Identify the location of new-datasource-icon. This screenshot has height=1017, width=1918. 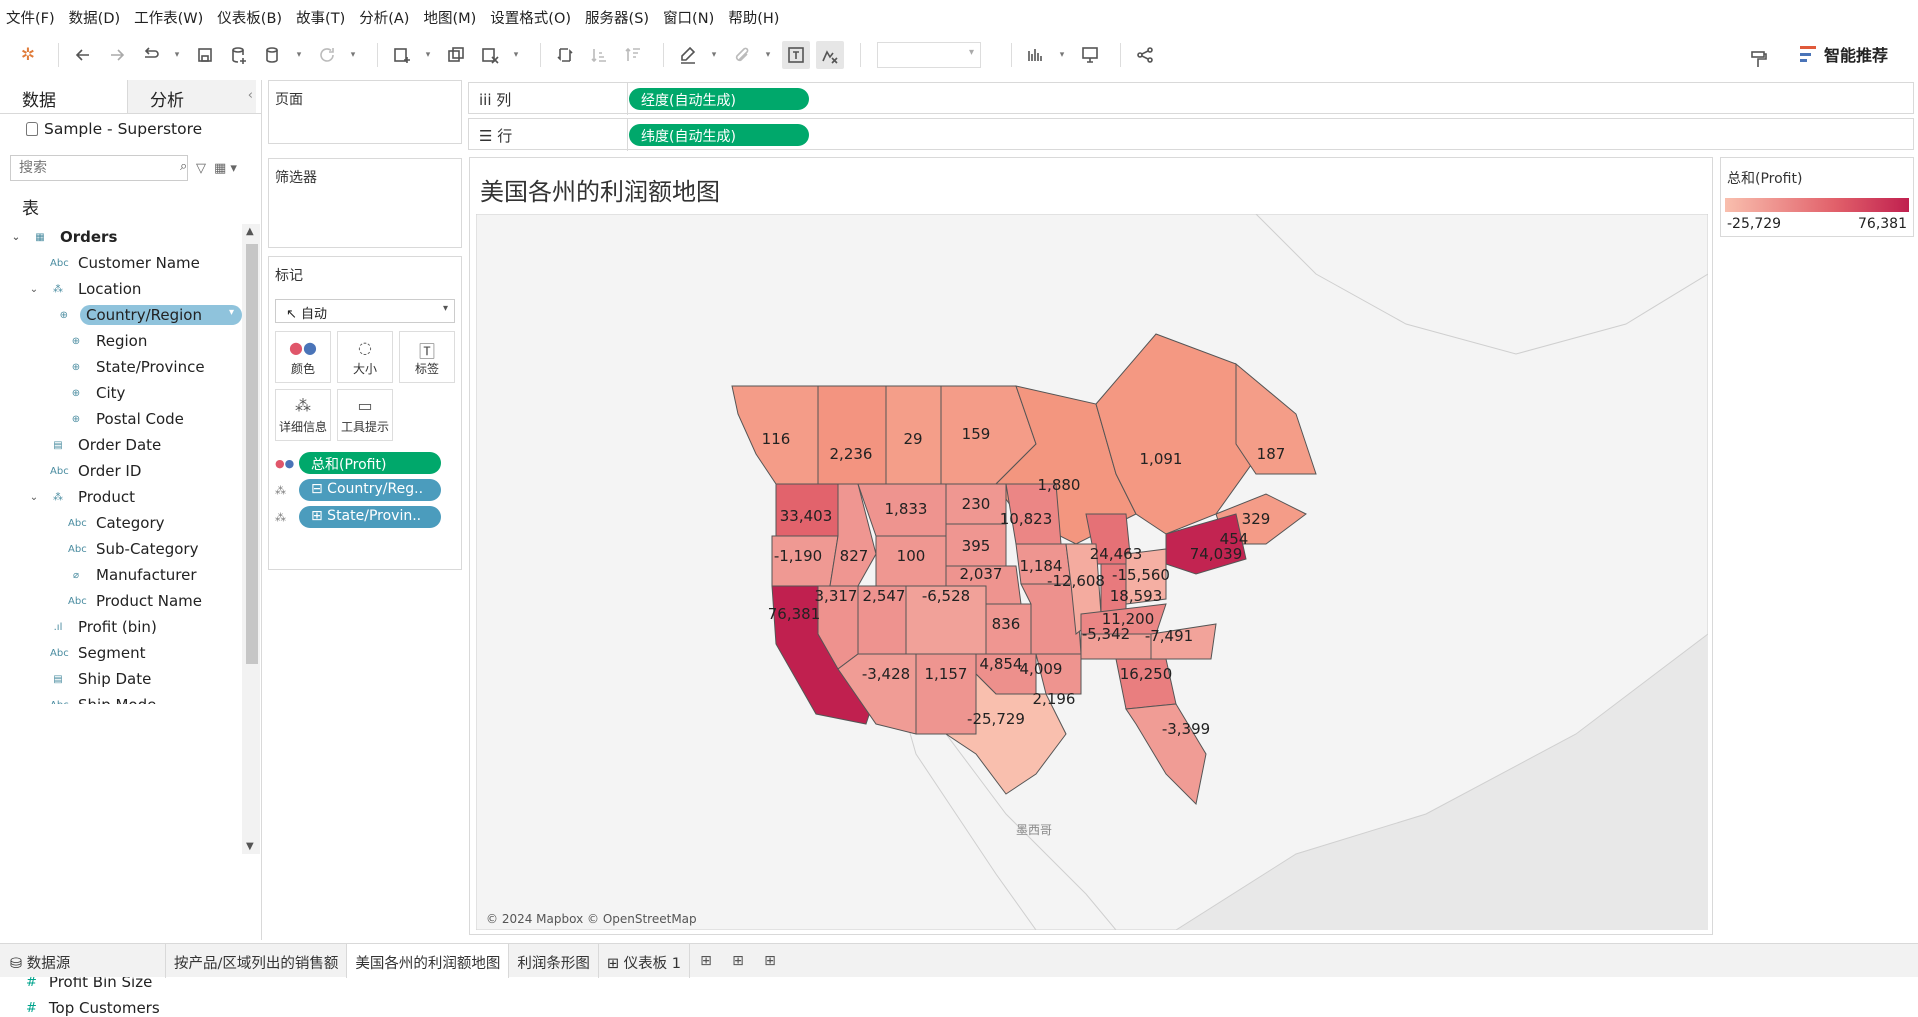
(239, 55).